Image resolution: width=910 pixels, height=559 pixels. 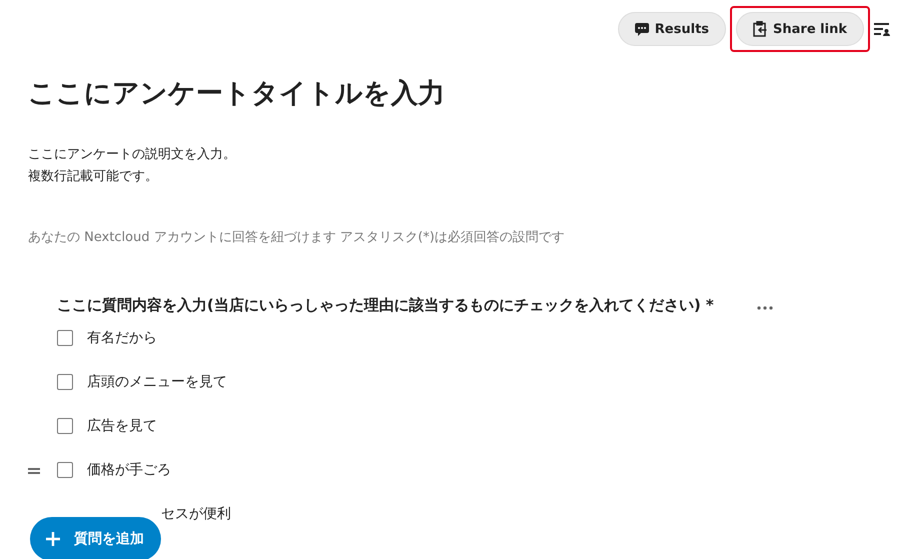 I want to click on form-title: ここにアンケートタイトルを入力, so click(x=237, y=94).